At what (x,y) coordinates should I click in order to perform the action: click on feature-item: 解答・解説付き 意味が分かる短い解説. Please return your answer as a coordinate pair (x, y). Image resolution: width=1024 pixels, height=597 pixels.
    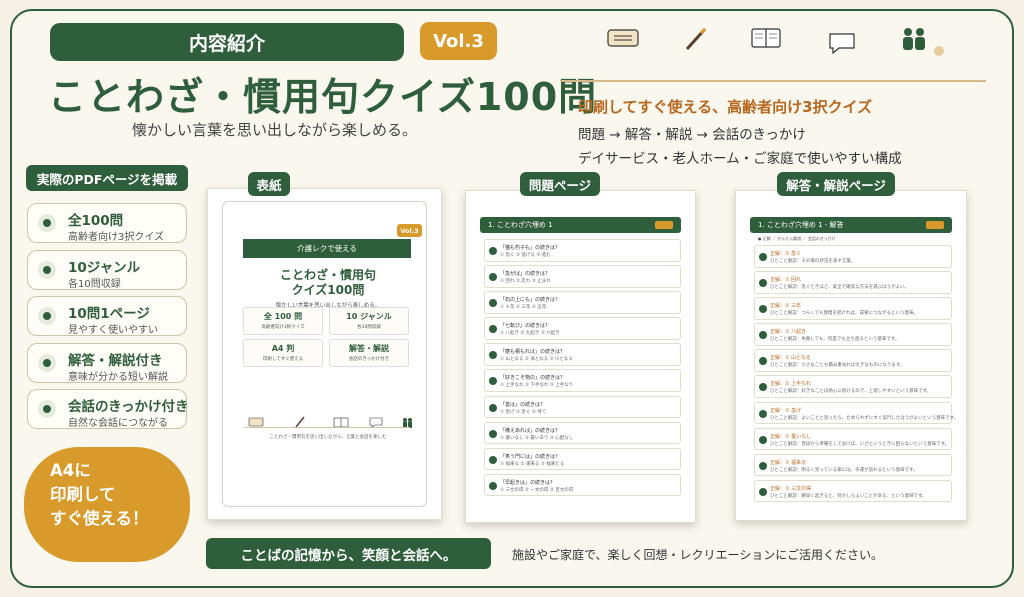
    Looking at the image, I should click on (107, 362).